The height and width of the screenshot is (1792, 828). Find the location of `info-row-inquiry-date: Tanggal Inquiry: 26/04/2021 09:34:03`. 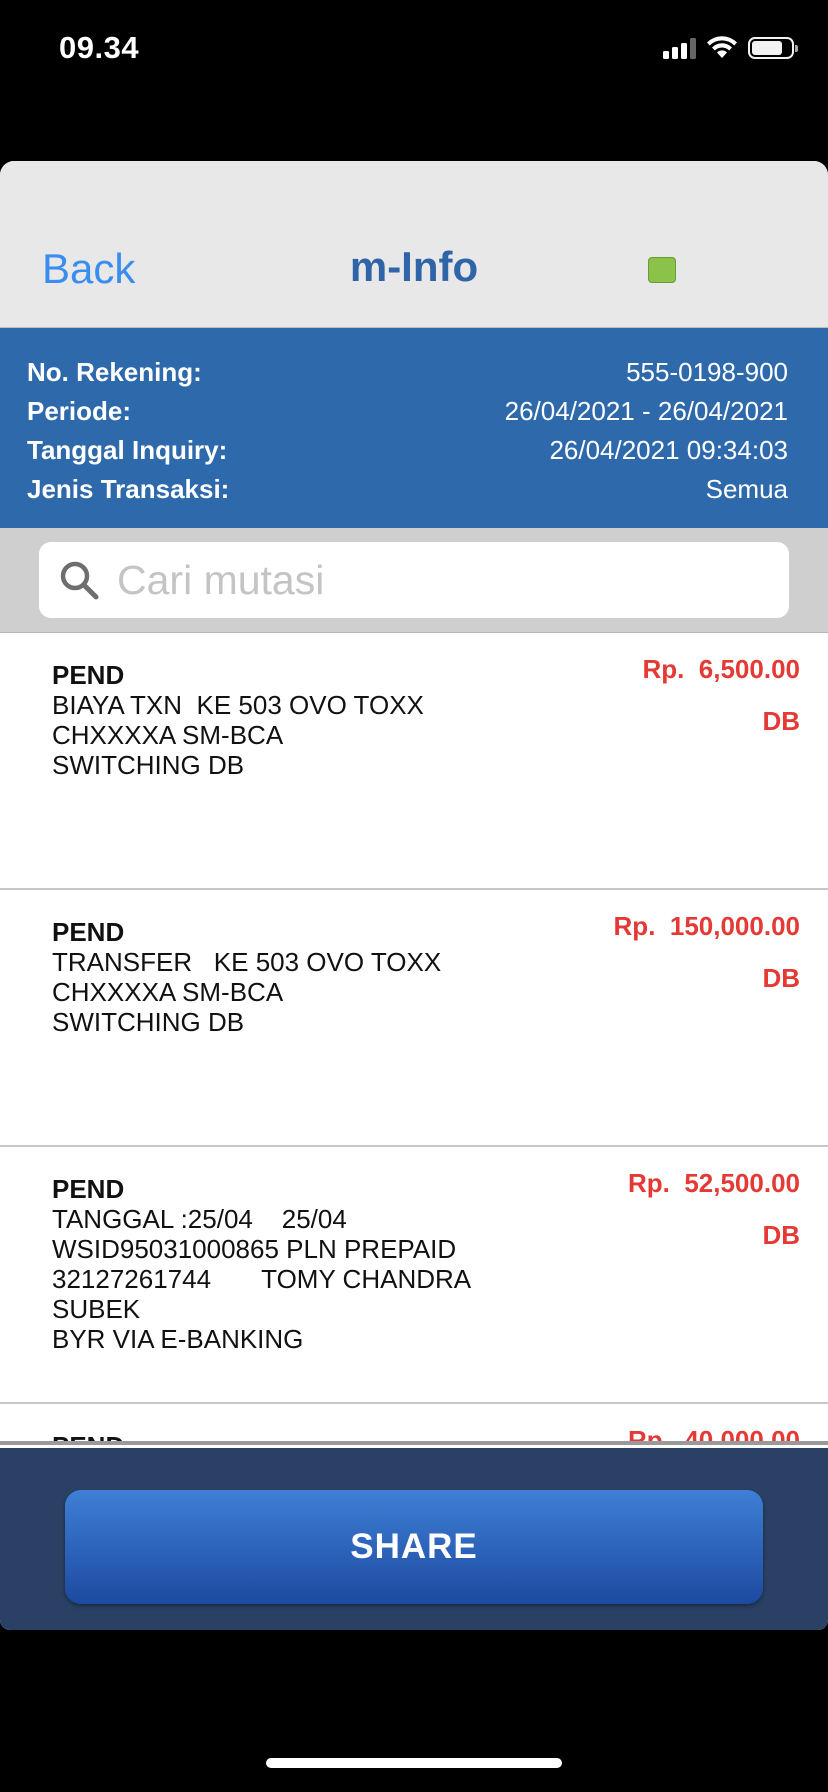

info-row-inquiry-date: Tanggal Inquiry: 26/04/2021 09:34:03 is located at coordinates (407, 450).